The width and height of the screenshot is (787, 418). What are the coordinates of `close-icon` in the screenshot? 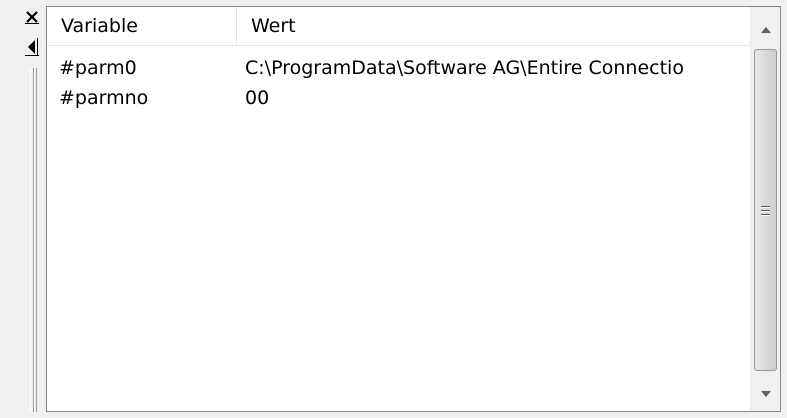 It's located at (32, 17).